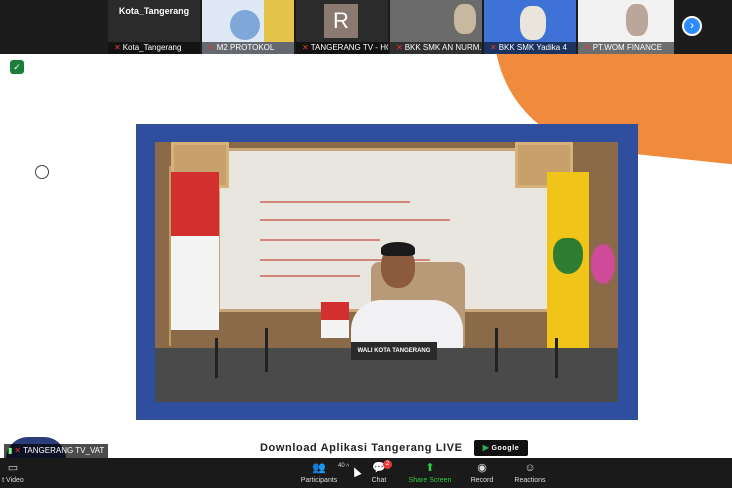 This screenshot has height=488, width=732. What do you see at coordinates (361, 448) in the screenshot?
I see `download-text: Download Aplikasi Tangerang LIVE` at bounding box center [361, 448].